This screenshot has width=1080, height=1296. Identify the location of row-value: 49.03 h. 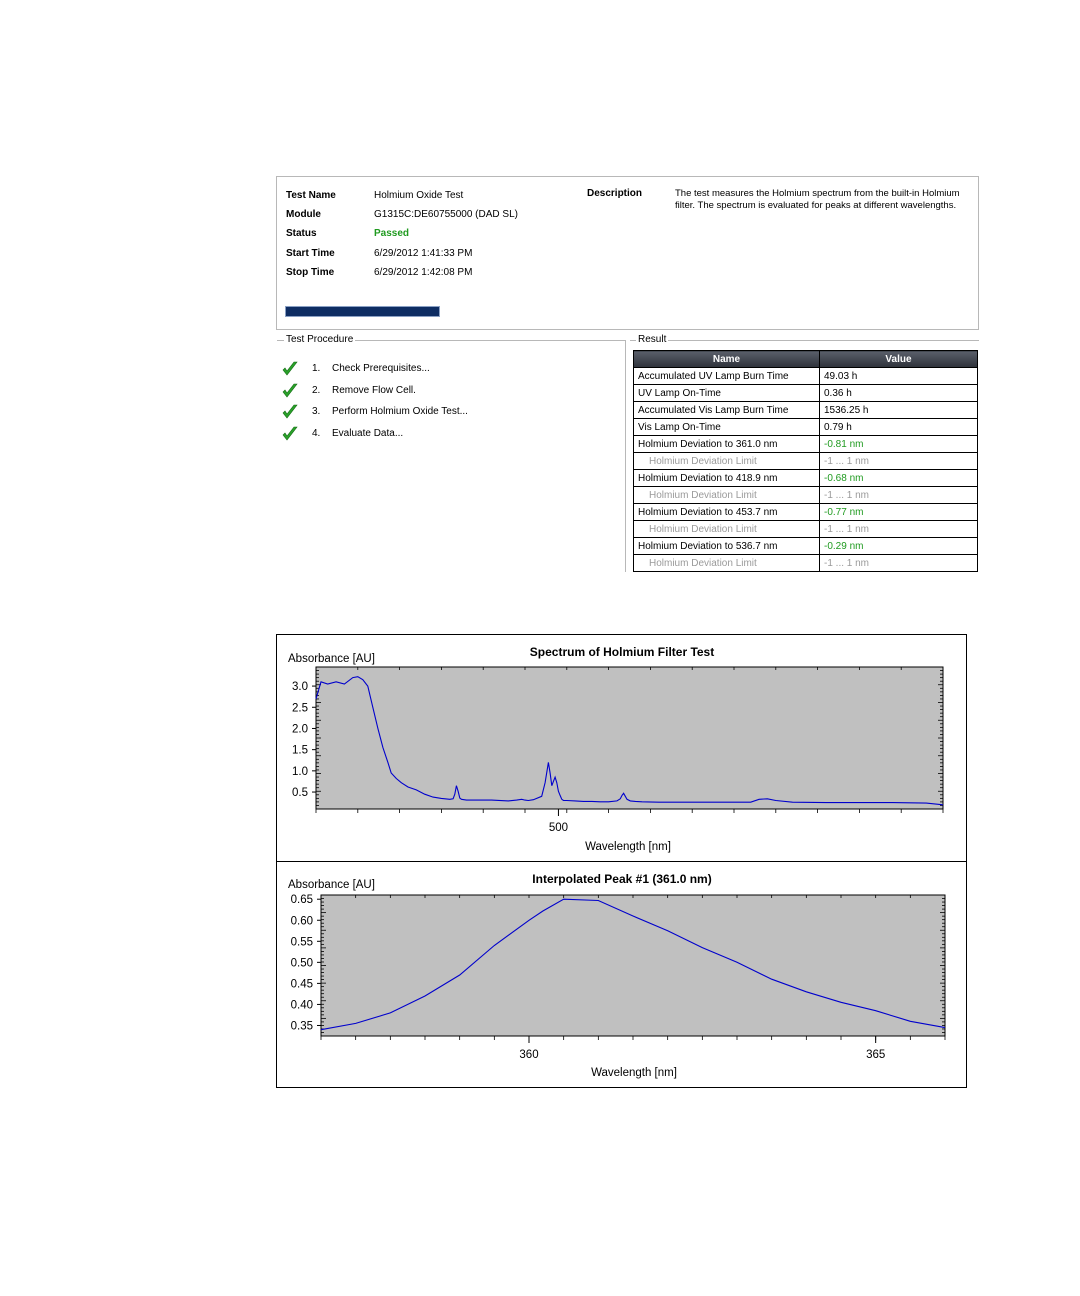
(898, 376).